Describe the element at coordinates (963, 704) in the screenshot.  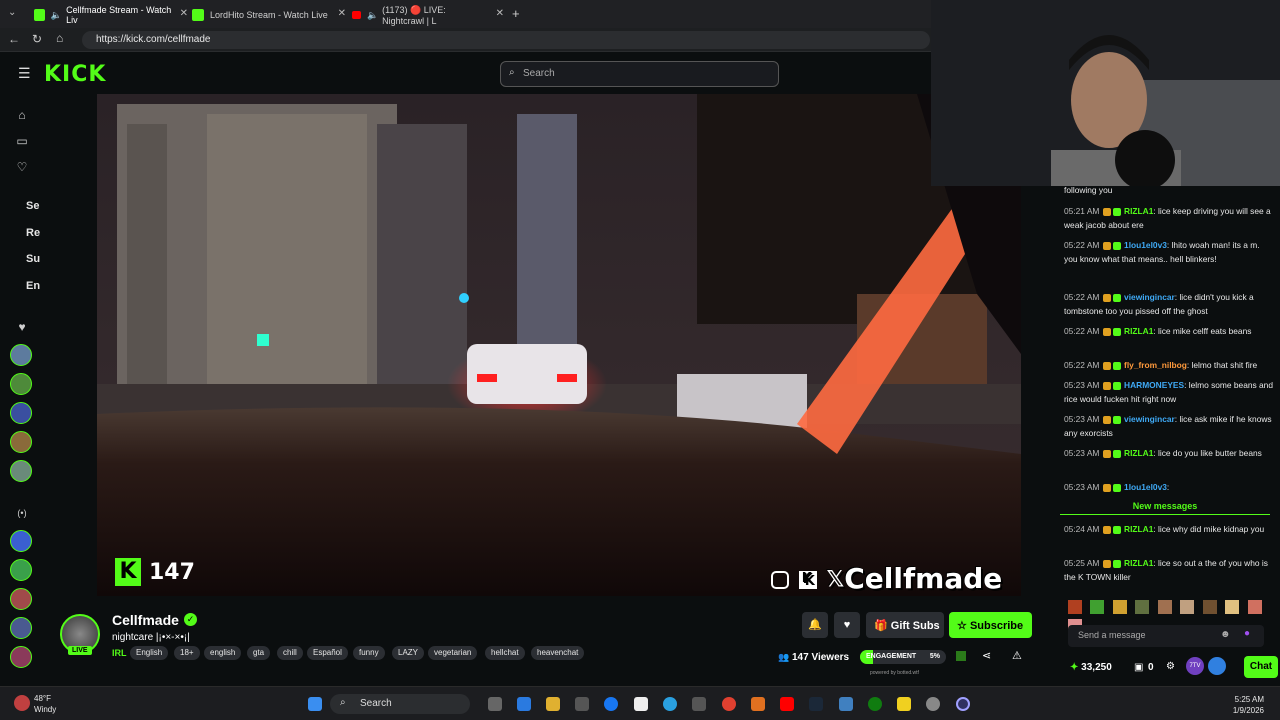
I see `obs-icon` at that location.